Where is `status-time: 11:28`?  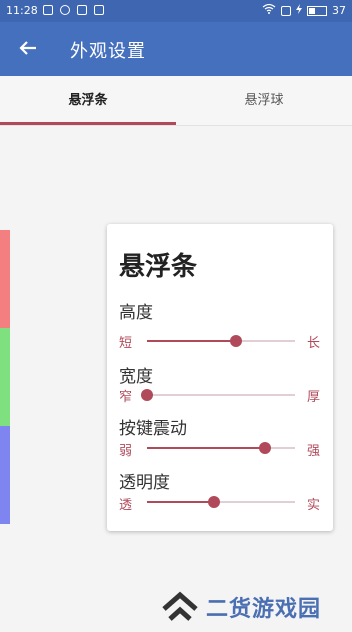
status-time: 11:28 is located at coordinates (22, 10).